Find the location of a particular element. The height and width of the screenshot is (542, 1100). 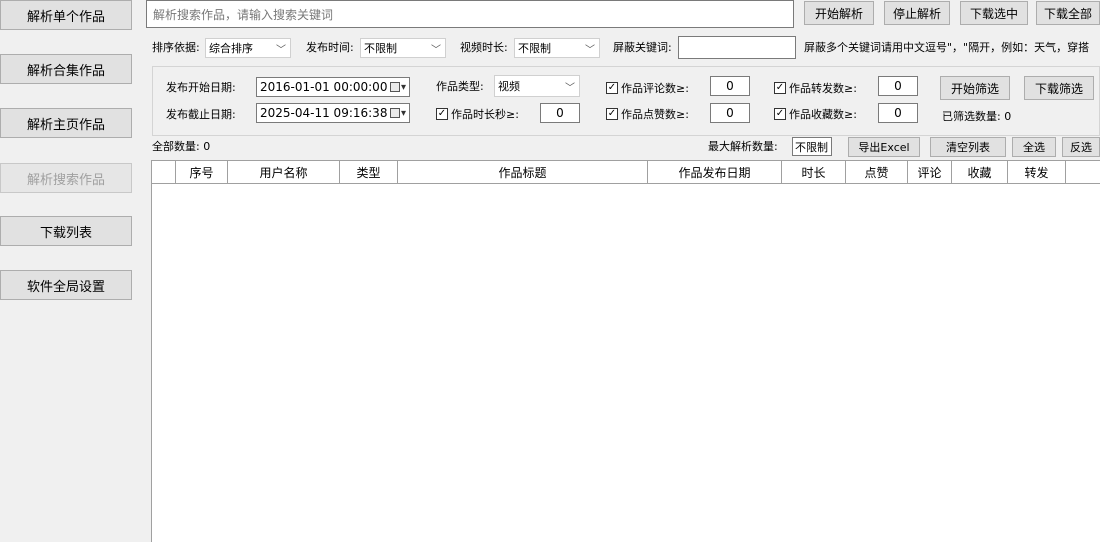

end-date-value: 2025-04-11 09:16:38 is located at coordinates (324, 113).